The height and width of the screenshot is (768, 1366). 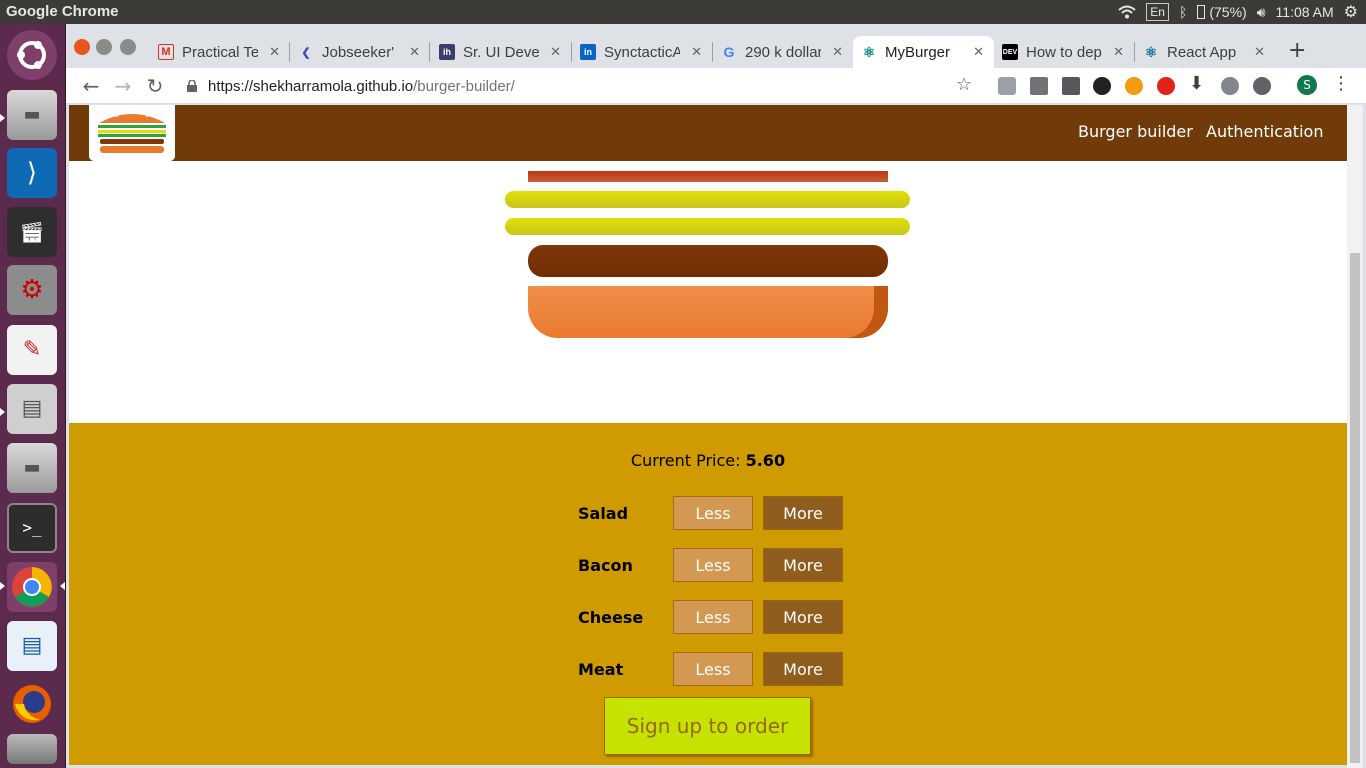 What do you see at coordinates (464, 86) in the screenshot?
I see `url-path: /burger-builder/` at bounding box center [464, 86].